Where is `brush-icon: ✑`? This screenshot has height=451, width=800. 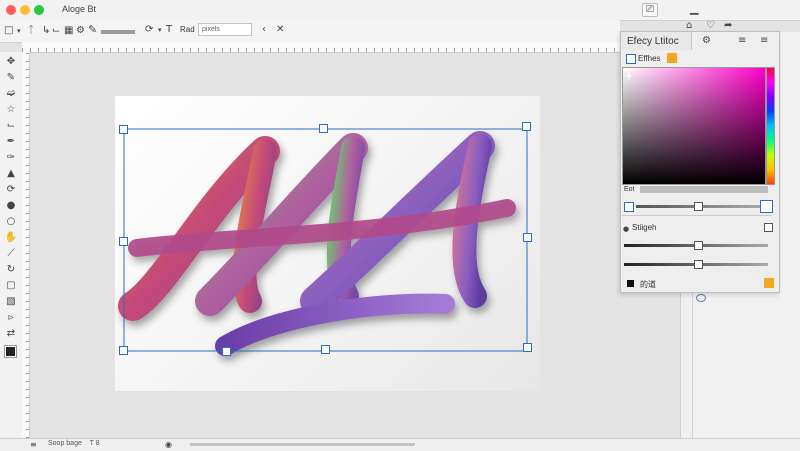
brush-icon: ✑ is located at coordinates (11, 159).